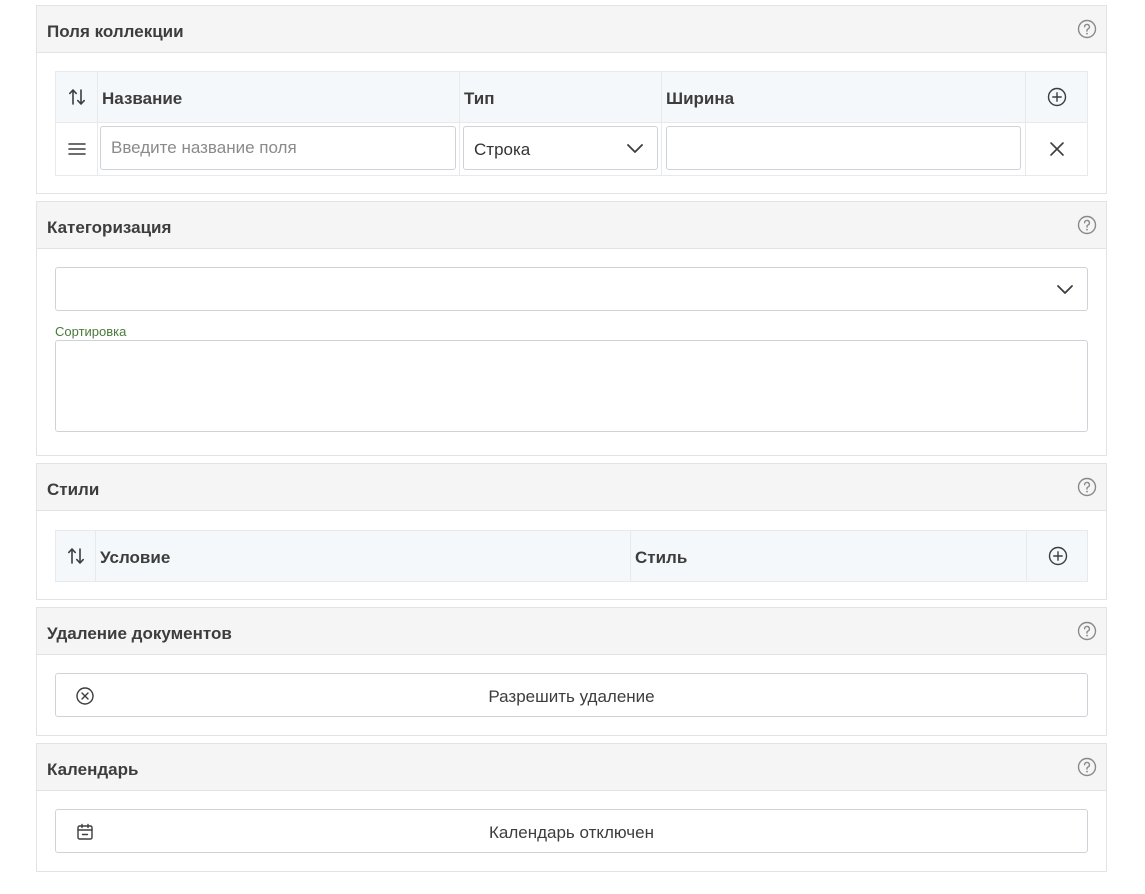 This screenshot has height=894, width=1145. Describe the element at coordinates (571, 29) in the screenshot. I see `panel-header: Поля коллекции` at that location.